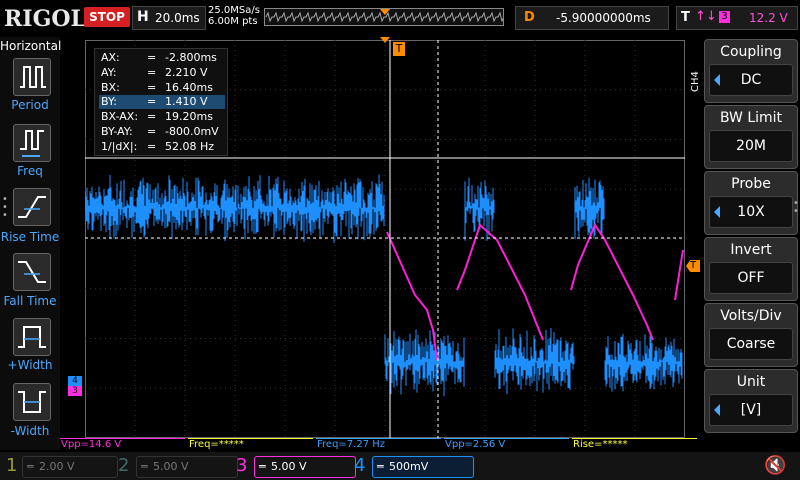 The image size is (800, 480). Describe the element at coordinates (45, 19) in the screenshot. I see `brand-logo: RIGOL` at that location.